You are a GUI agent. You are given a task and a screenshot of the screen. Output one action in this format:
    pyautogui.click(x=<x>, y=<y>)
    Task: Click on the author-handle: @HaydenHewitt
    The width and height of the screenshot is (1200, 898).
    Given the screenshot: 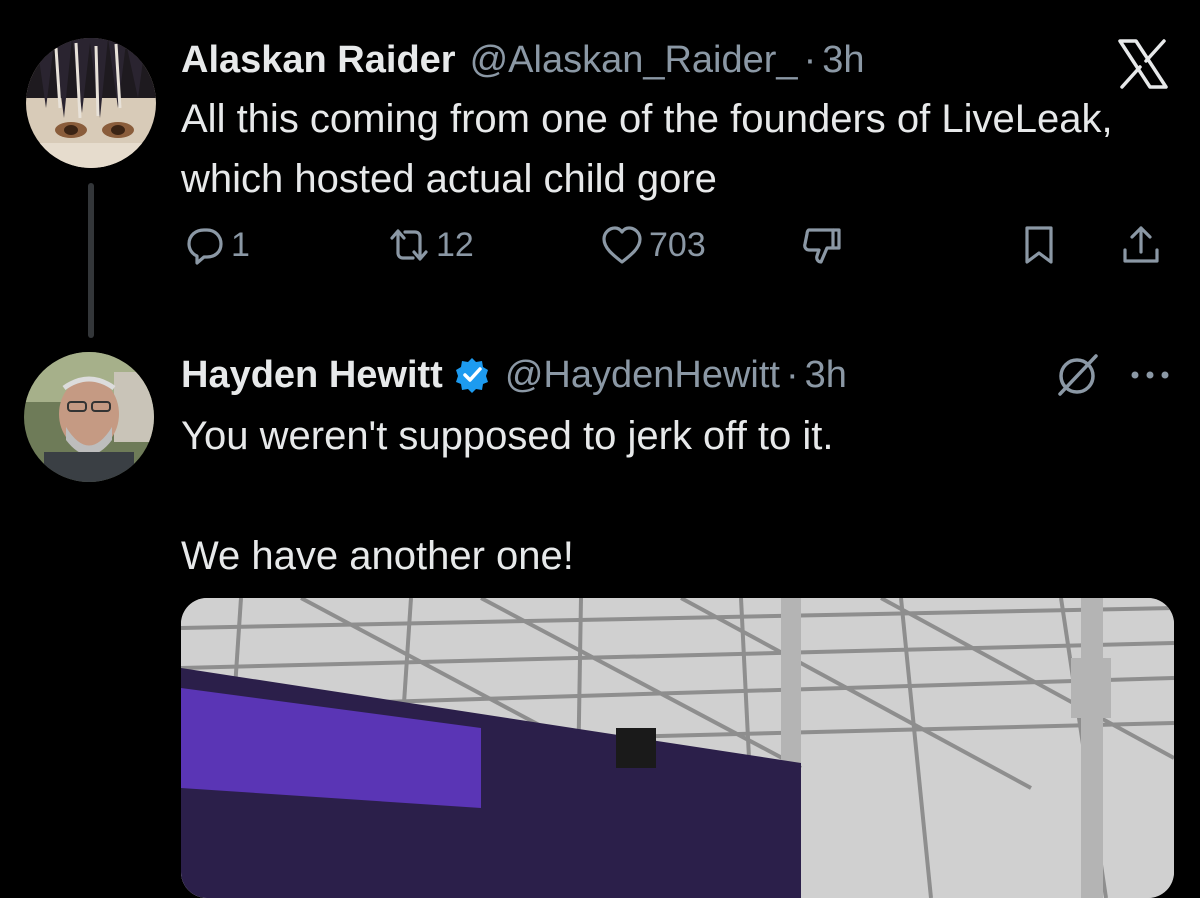 What is the action you would take?
    pyautogui.click(x=642, y=375)
    